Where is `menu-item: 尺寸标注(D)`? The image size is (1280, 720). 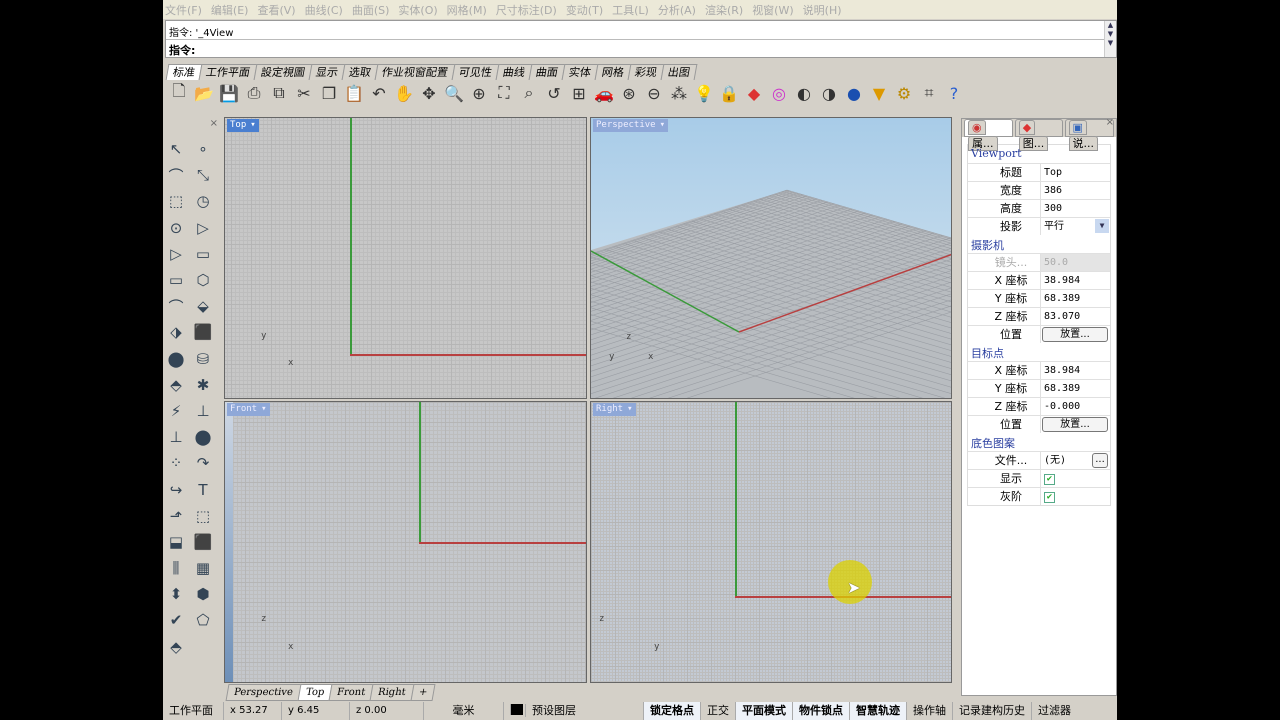 menu-item: 尺寸标注(D) is located at coordinates (529, 9).